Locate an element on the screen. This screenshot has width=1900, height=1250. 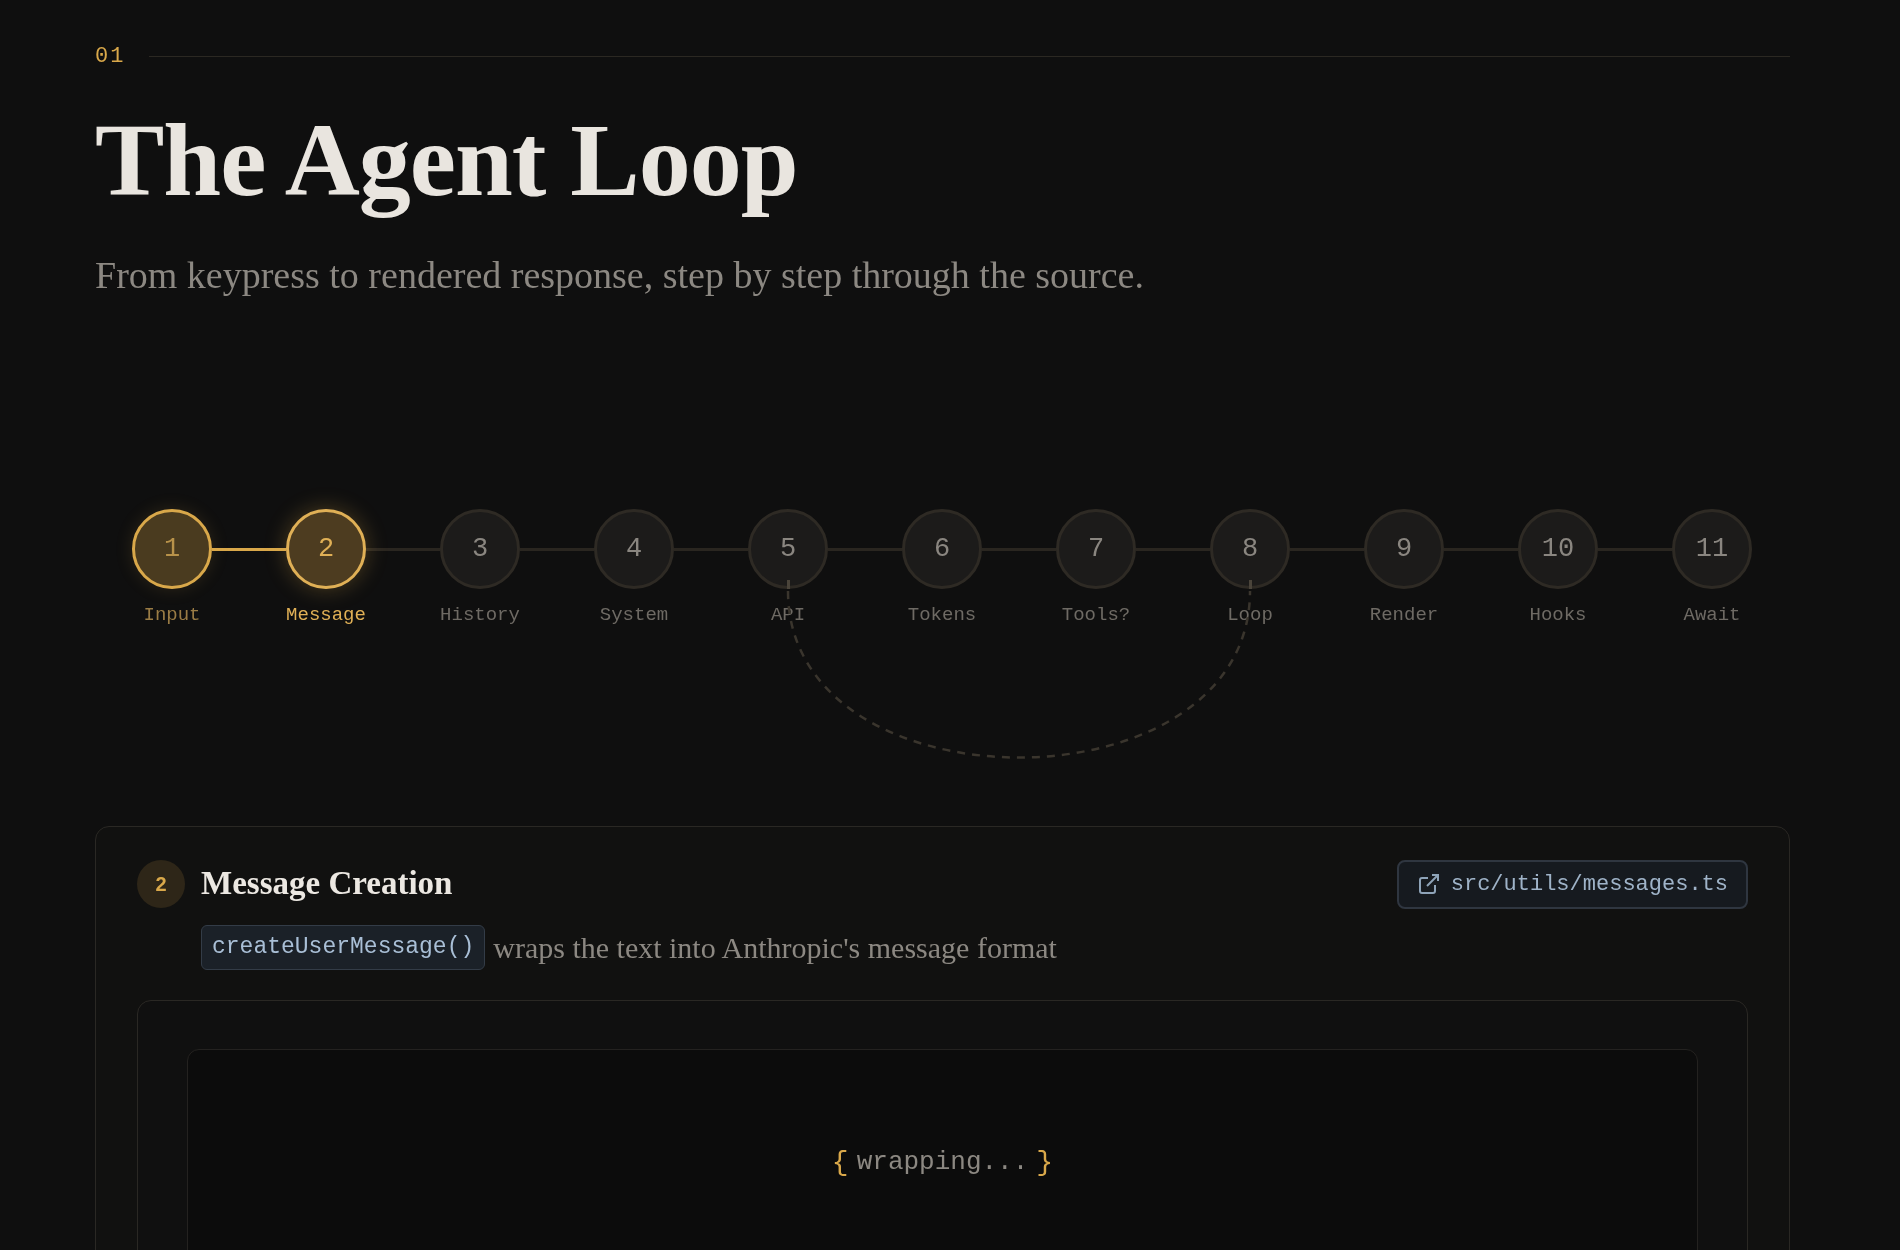
step-label: Tools? is located at coordinates (1096, 616).